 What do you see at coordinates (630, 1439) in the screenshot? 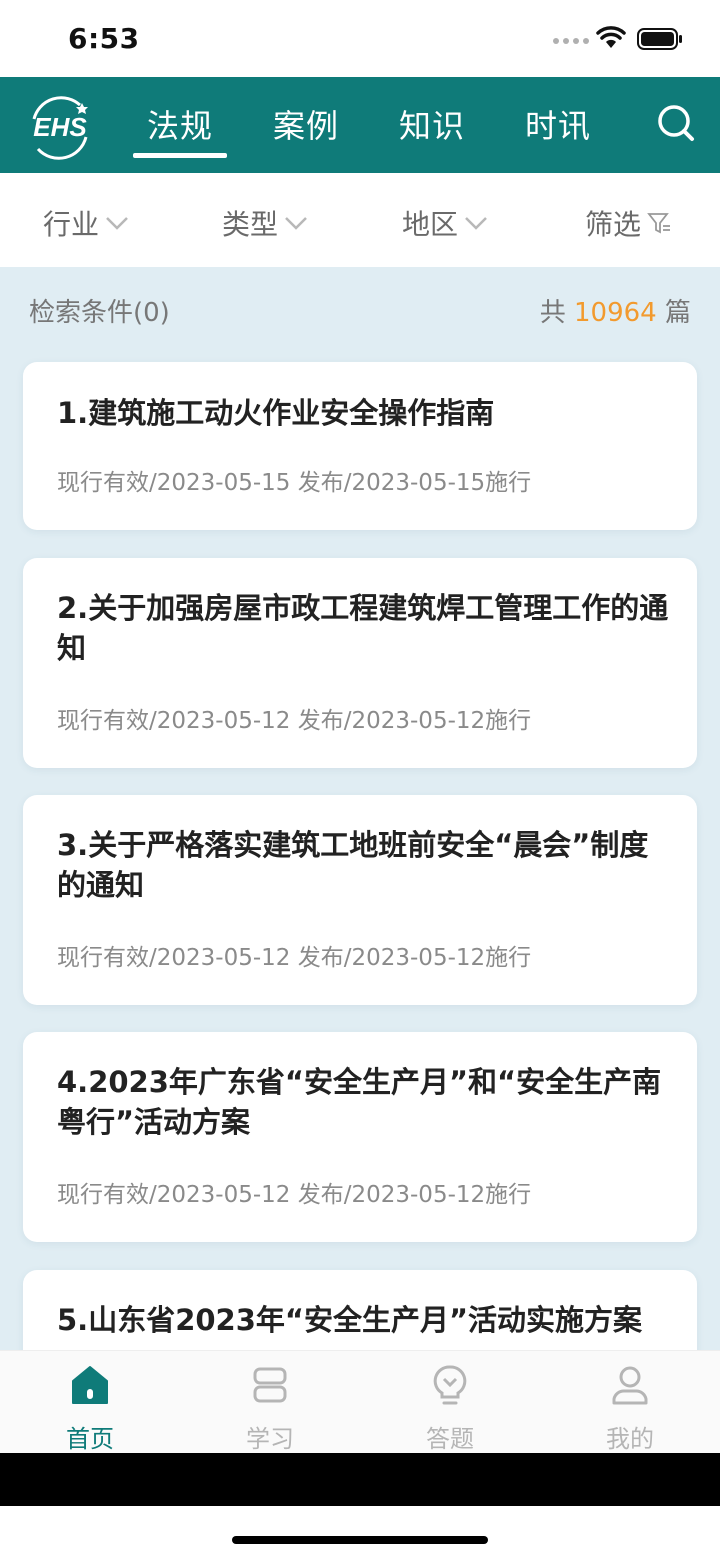
I see `tab-mine-label: 我的` at bounding box center [630, 1439].